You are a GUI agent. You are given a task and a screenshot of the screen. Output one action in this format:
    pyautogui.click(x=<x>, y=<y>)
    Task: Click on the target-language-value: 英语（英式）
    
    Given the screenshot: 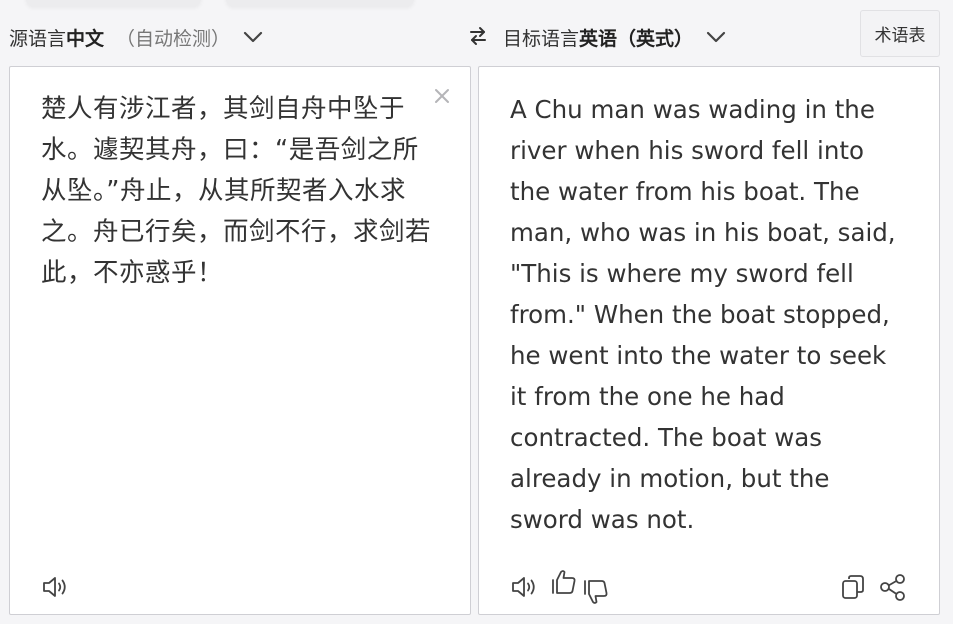 What is the action you would take?
    pyautogui.click(x=636, y=38)
    